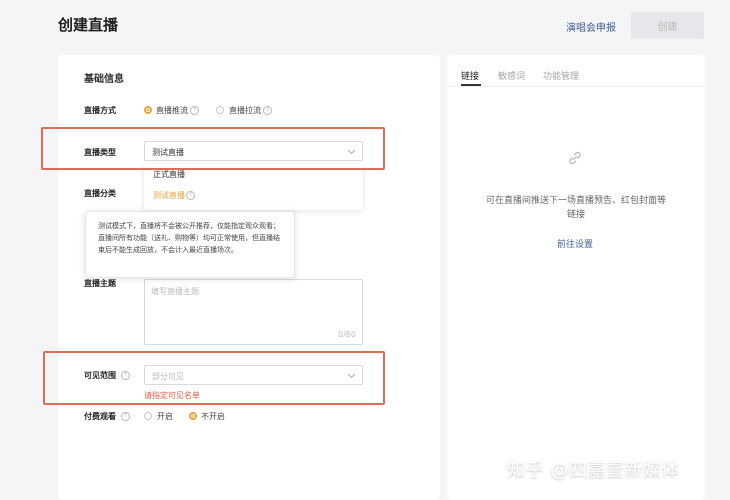 Image resolution: width=730 pixels, height=500 pixels. Describe the element at coordinates (470, 75) in the screenshot. I see `tab-links: 链接` at that location.